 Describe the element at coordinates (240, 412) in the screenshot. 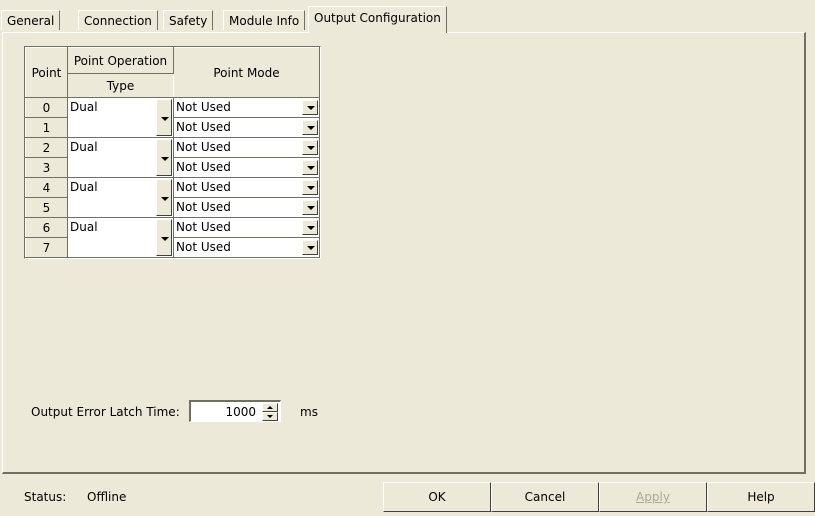

I see `latch-time-value: 1000` at that location.